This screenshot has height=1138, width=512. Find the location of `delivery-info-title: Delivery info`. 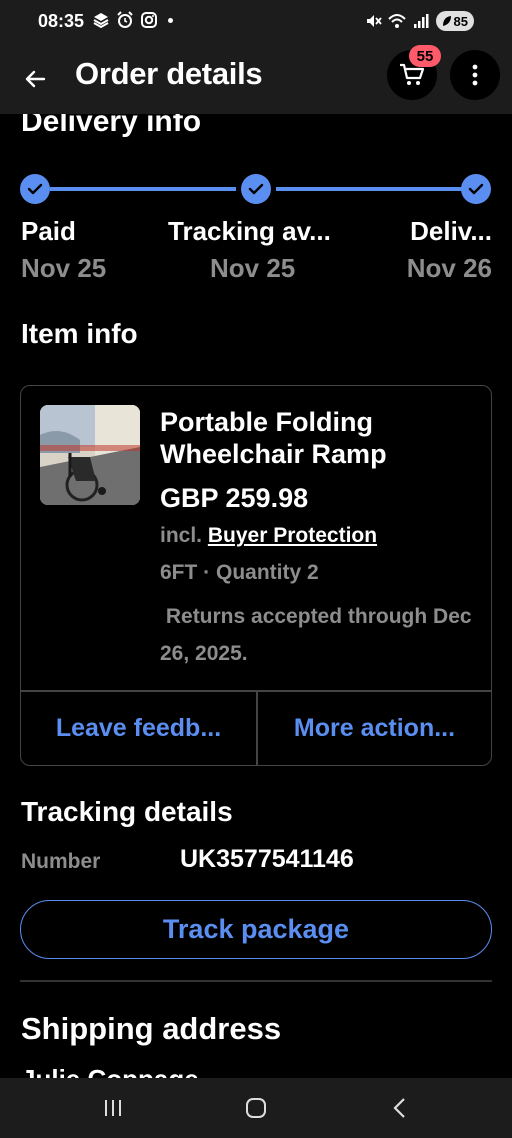

delivery-info-title: Delivery info is located at coordinates (111, 126).